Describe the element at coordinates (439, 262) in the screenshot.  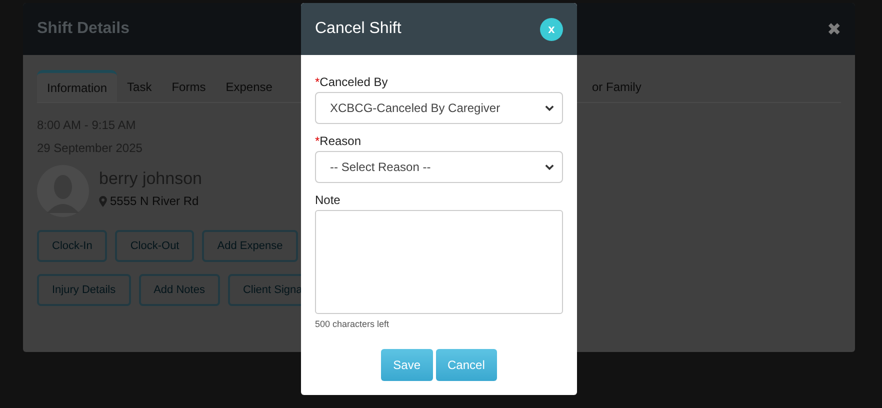
I see `note-field` at that location.